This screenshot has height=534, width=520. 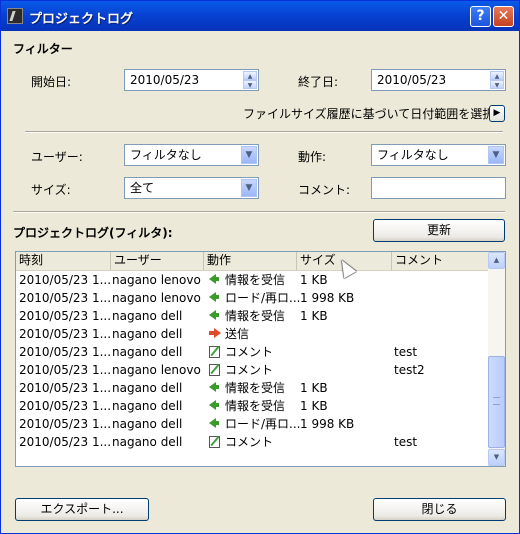 I want to click on title-bar: プロジェクトログ ? ✕, so click(x=260, y=16).